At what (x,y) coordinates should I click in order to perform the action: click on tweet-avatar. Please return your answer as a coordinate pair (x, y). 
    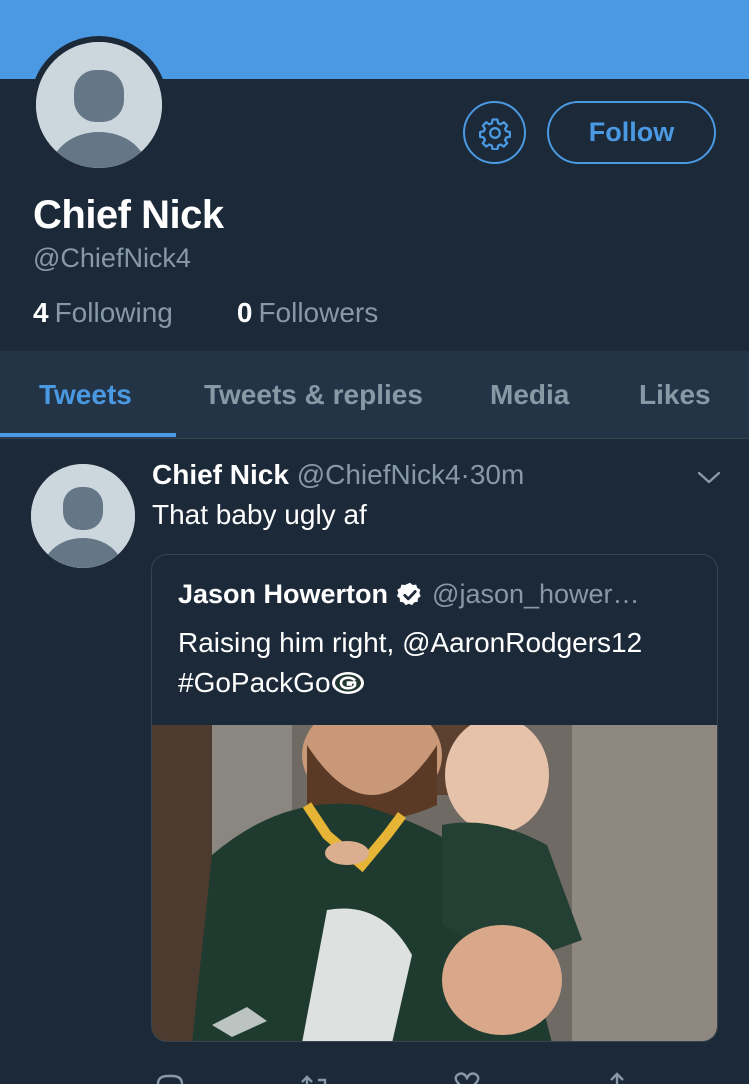
    Looking at the image, I should click on (83, 516).